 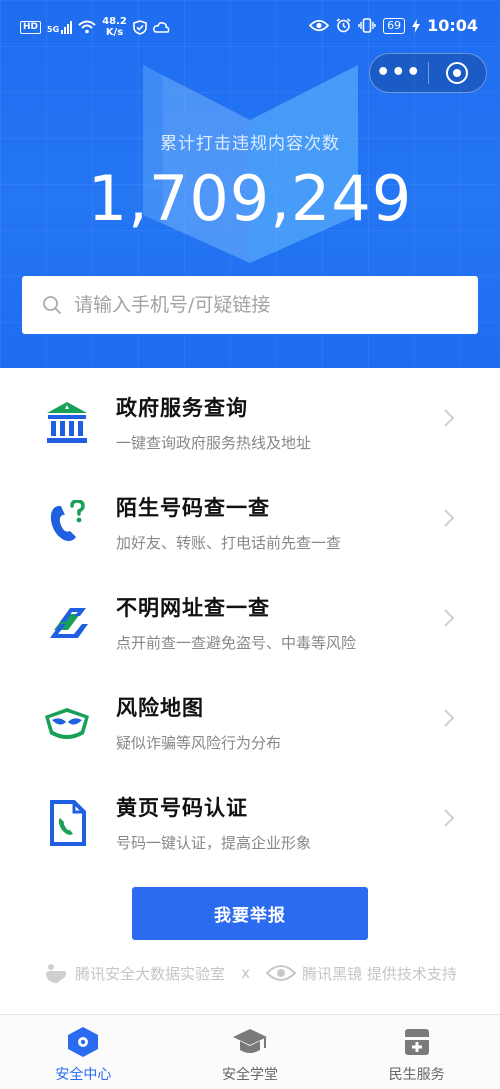 I want to click on miniprogram-capsule: •••, so click(x=428, y=73).